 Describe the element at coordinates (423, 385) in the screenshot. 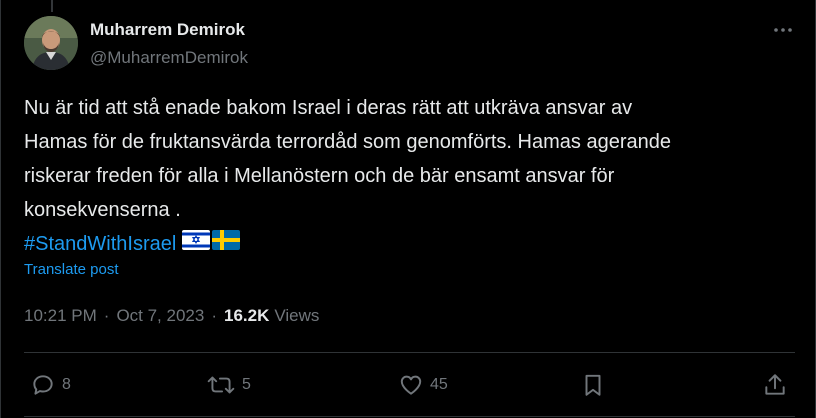

I see `like-button: 45` at that location.